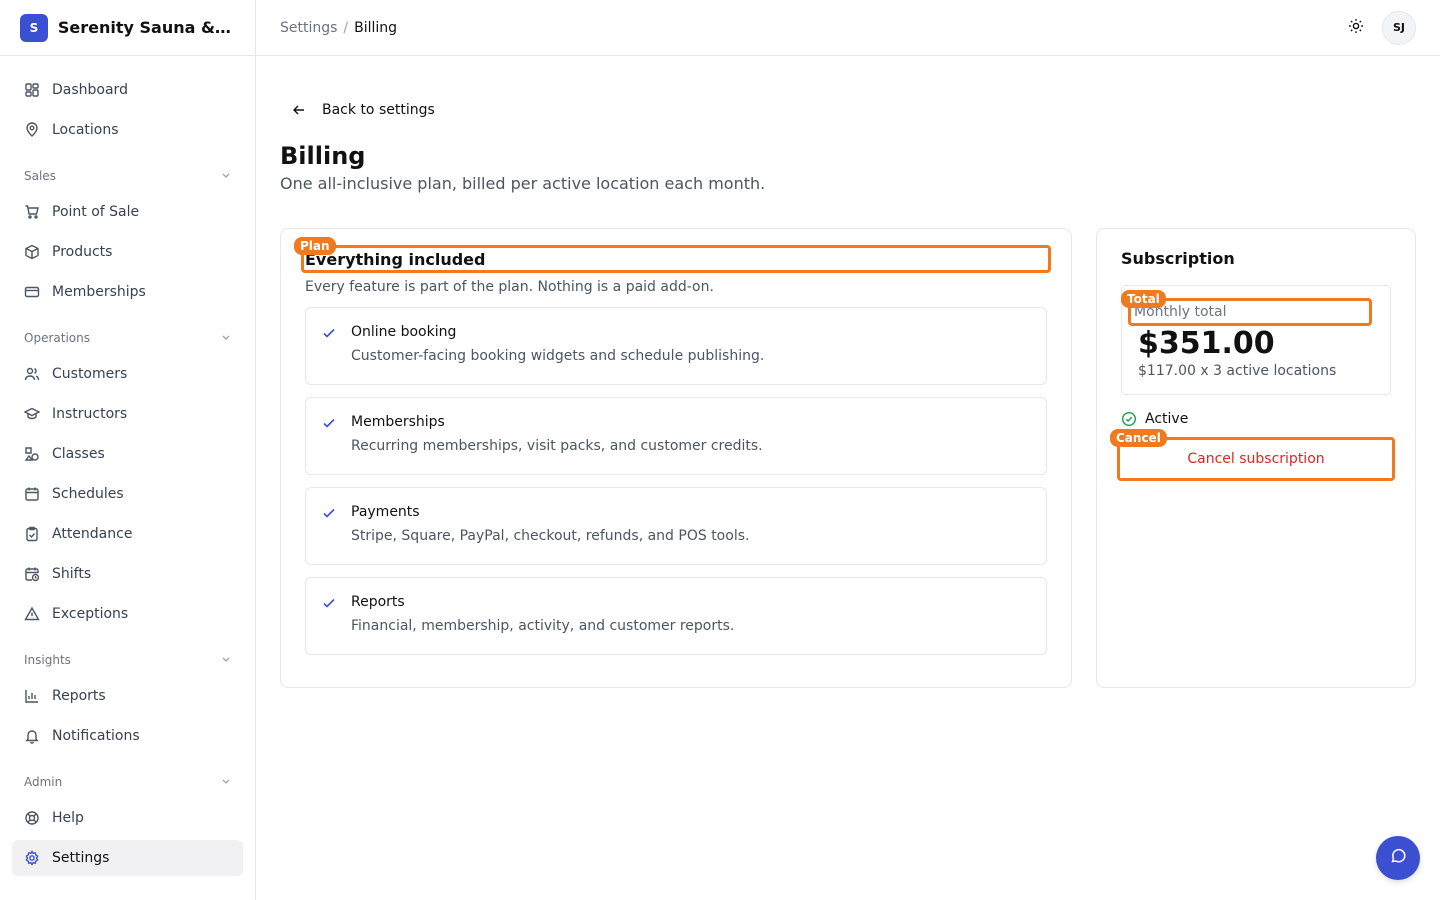 This screenshot has height=900, width=1440. Describe the element at coordinates (672, 255) in the screenshot. I see `plan-title-highlight: Plan Everything included` at that location.